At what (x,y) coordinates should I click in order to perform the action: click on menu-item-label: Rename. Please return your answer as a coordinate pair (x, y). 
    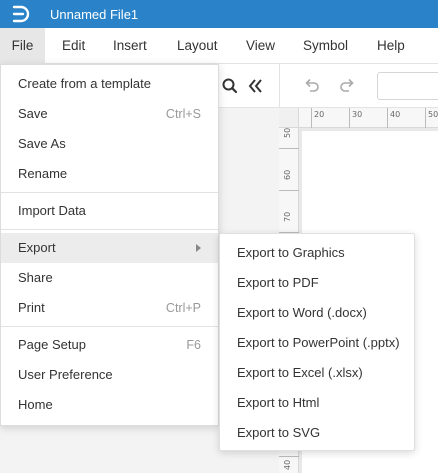
    Looking at the image, I should click on (43, 173).